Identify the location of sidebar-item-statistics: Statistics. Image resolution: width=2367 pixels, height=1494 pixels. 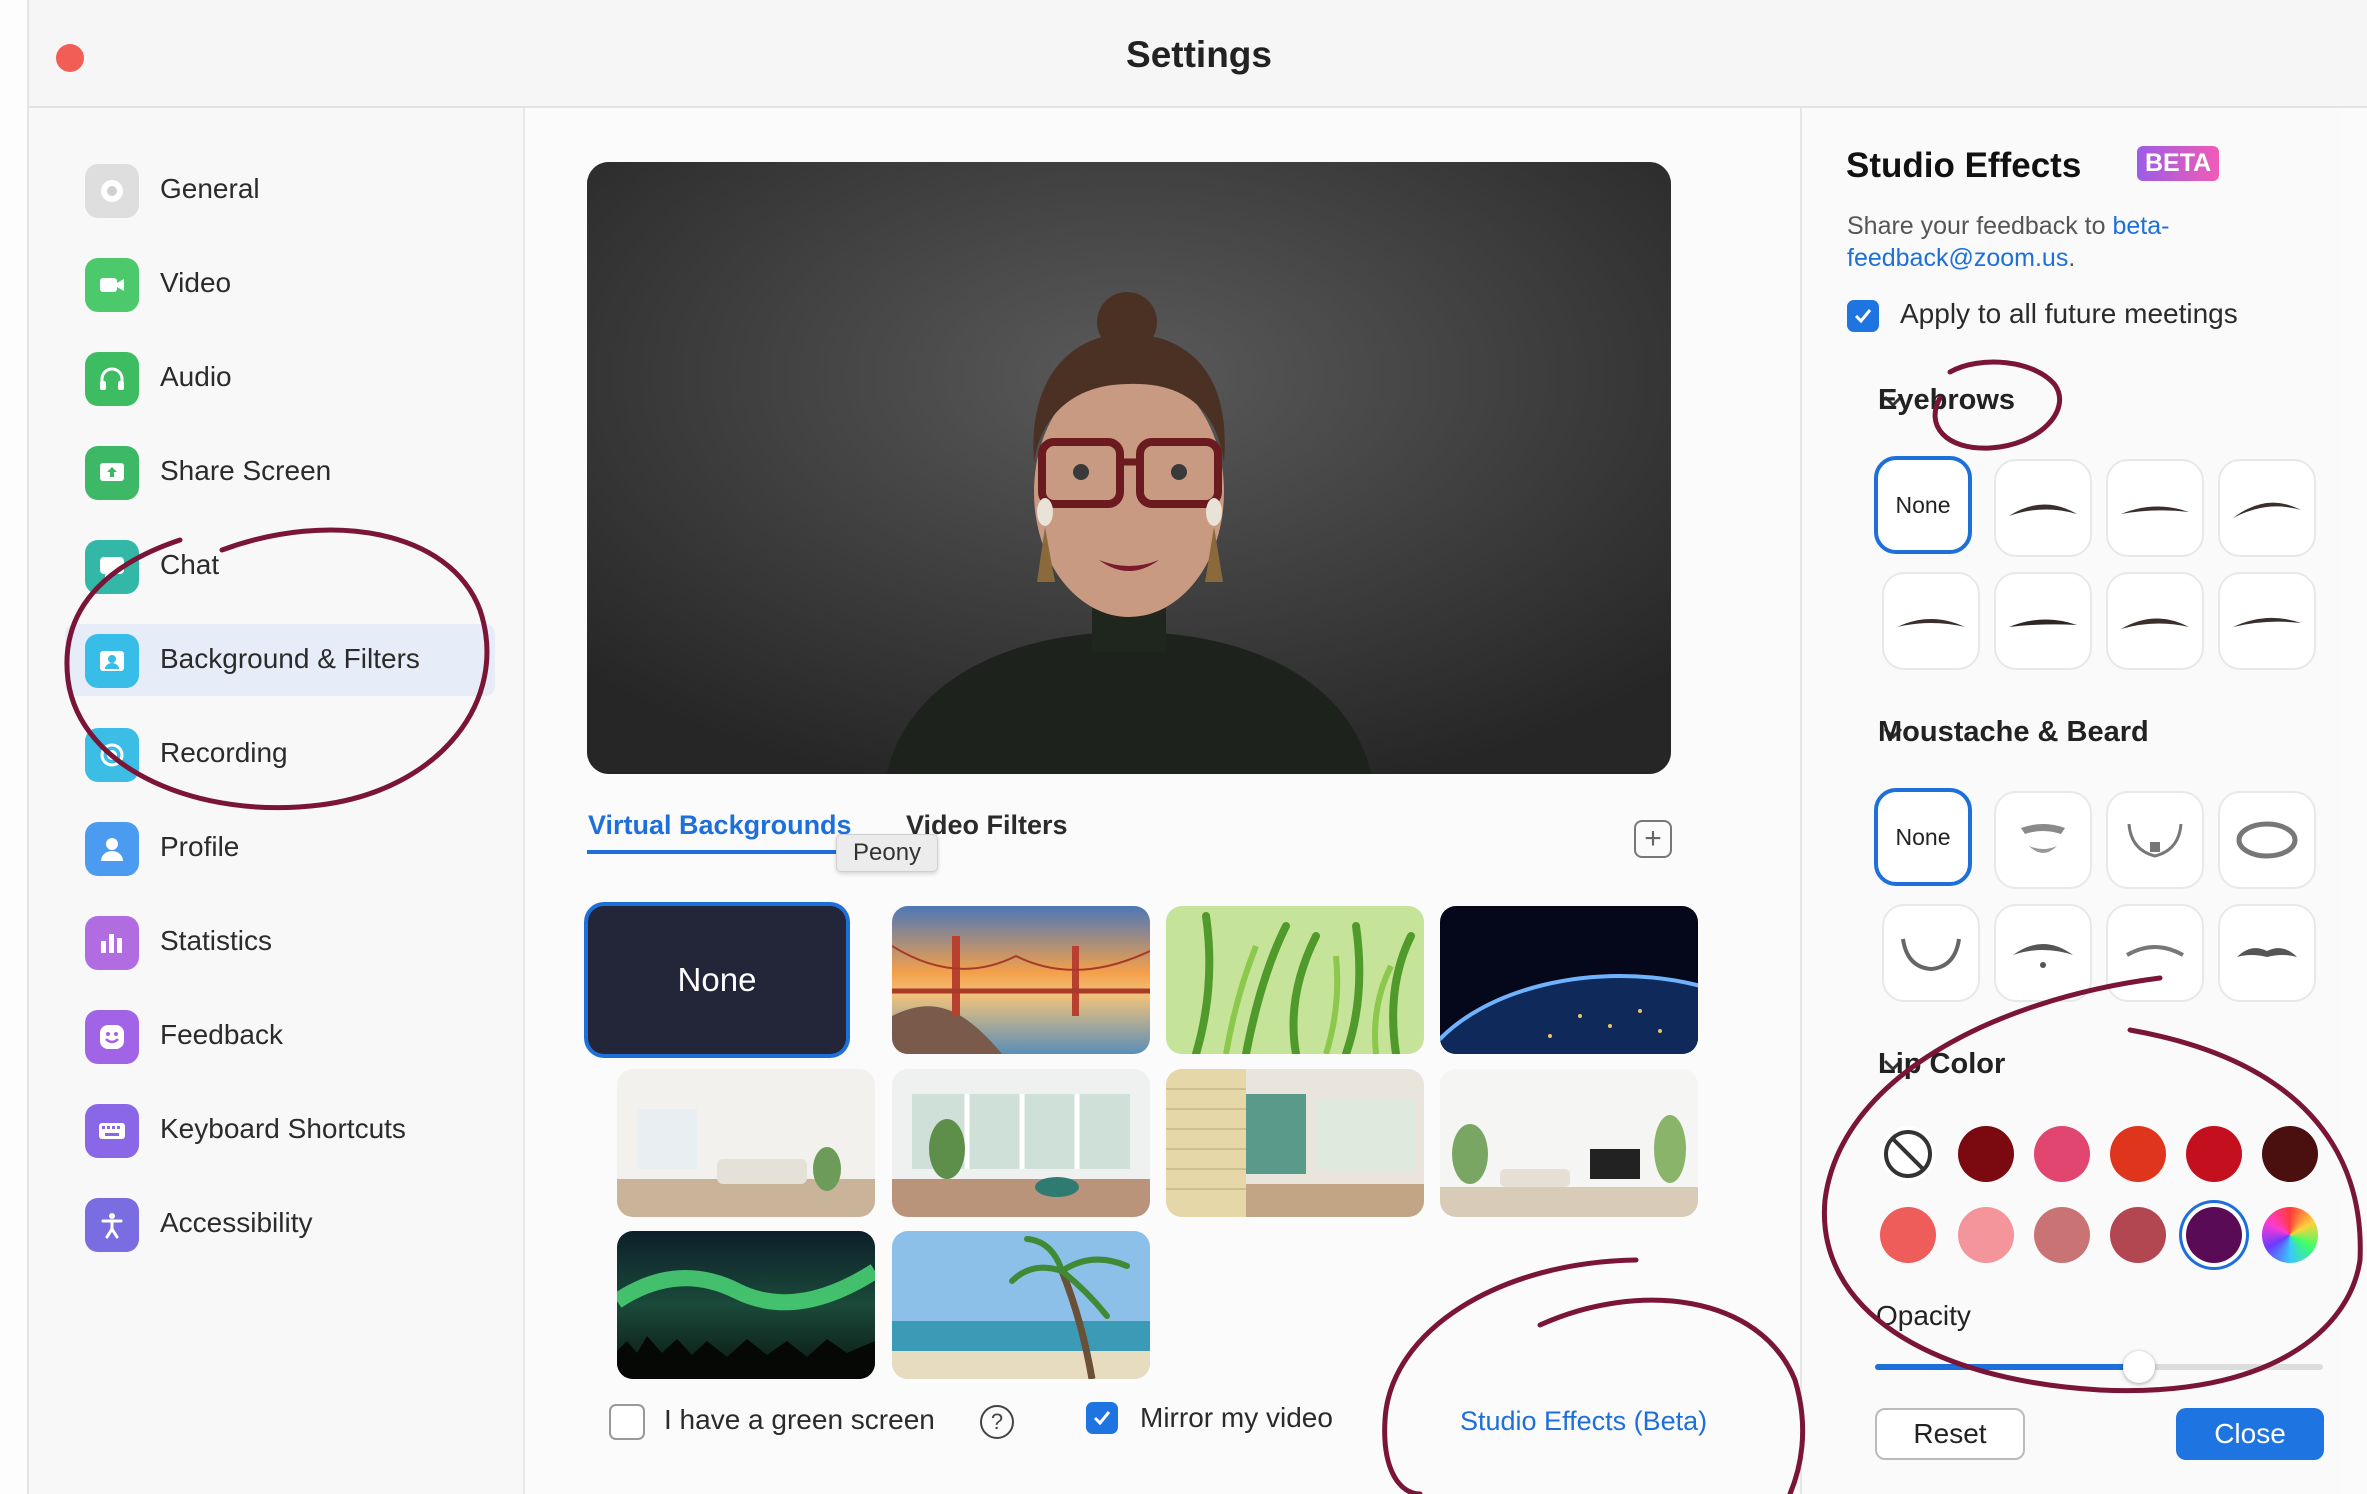
(280, 942).